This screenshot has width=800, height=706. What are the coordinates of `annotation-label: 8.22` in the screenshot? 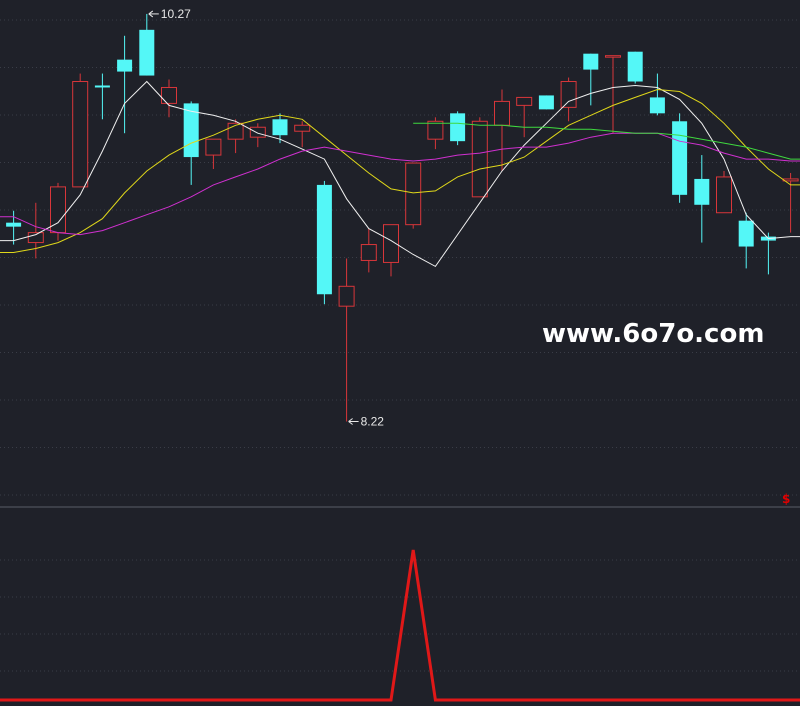 It's located at (373, 421).